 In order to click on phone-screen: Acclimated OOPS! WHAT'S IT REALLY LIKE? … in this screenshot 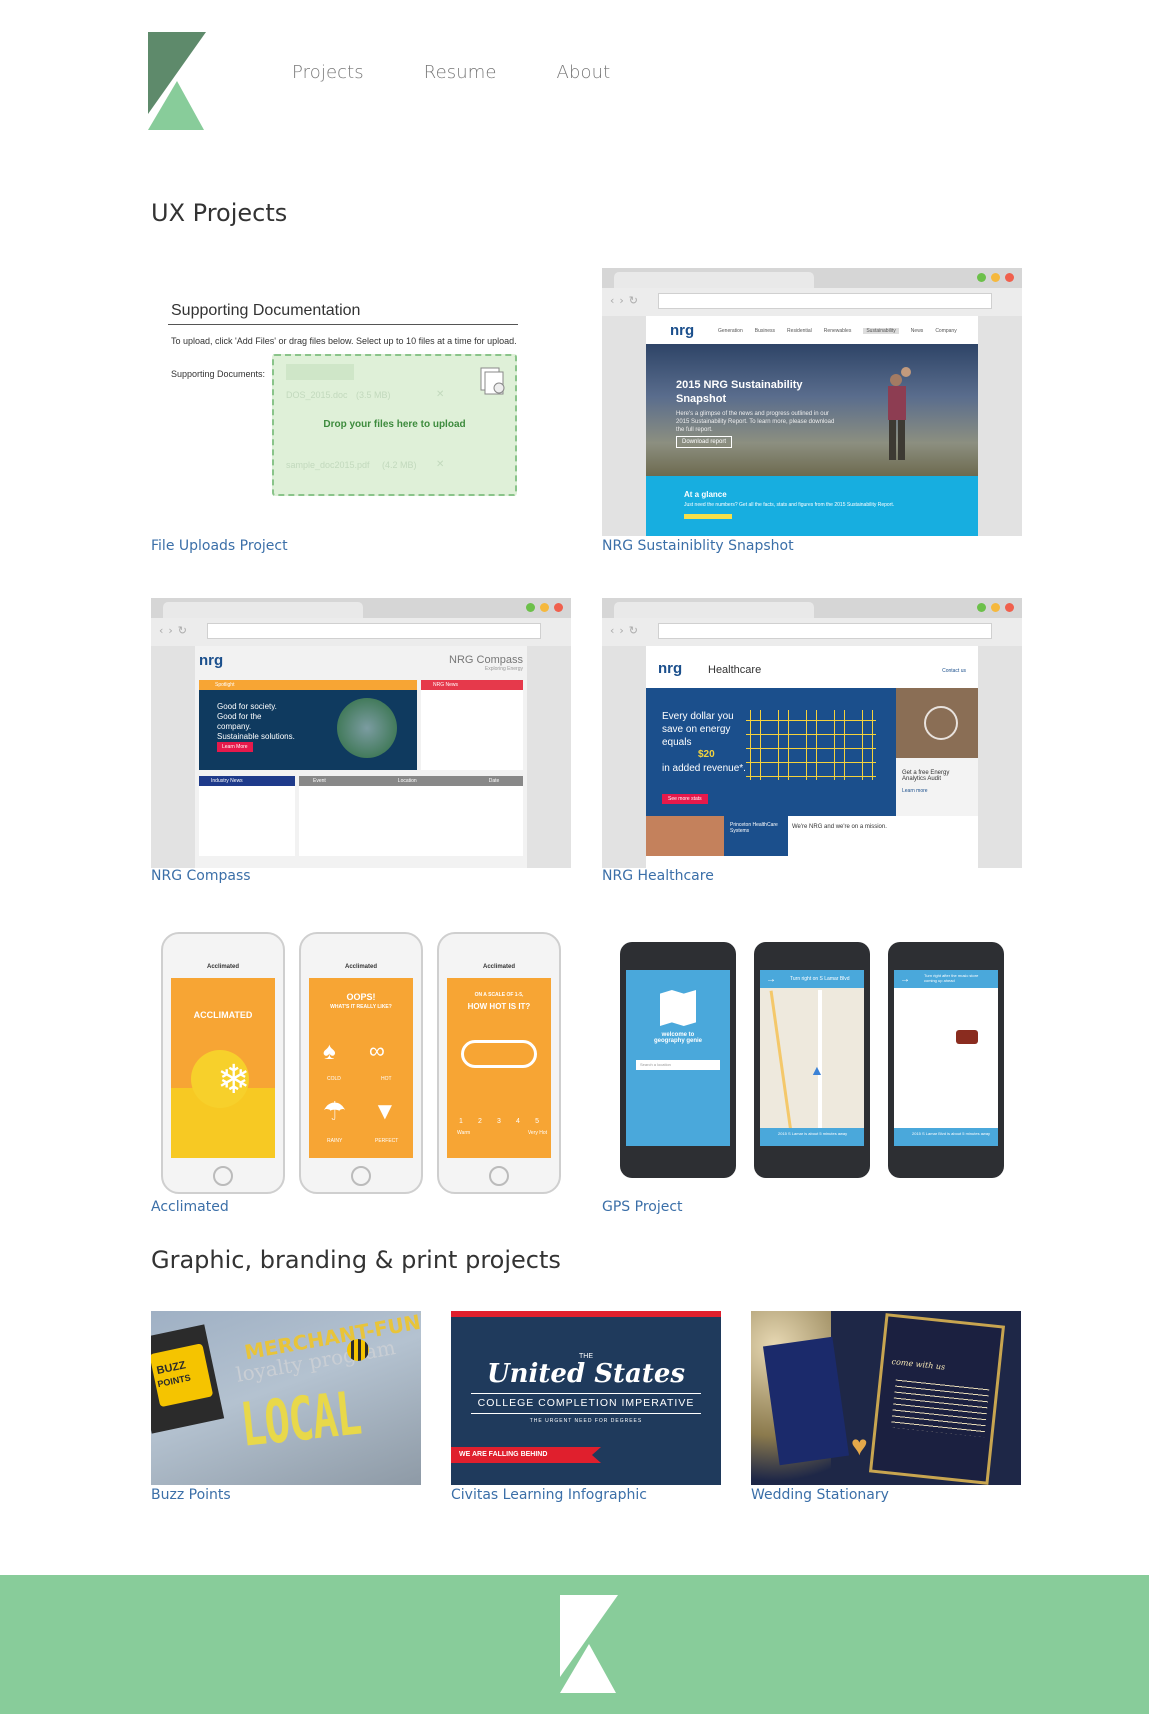, I will do `click(361, 1061)`.